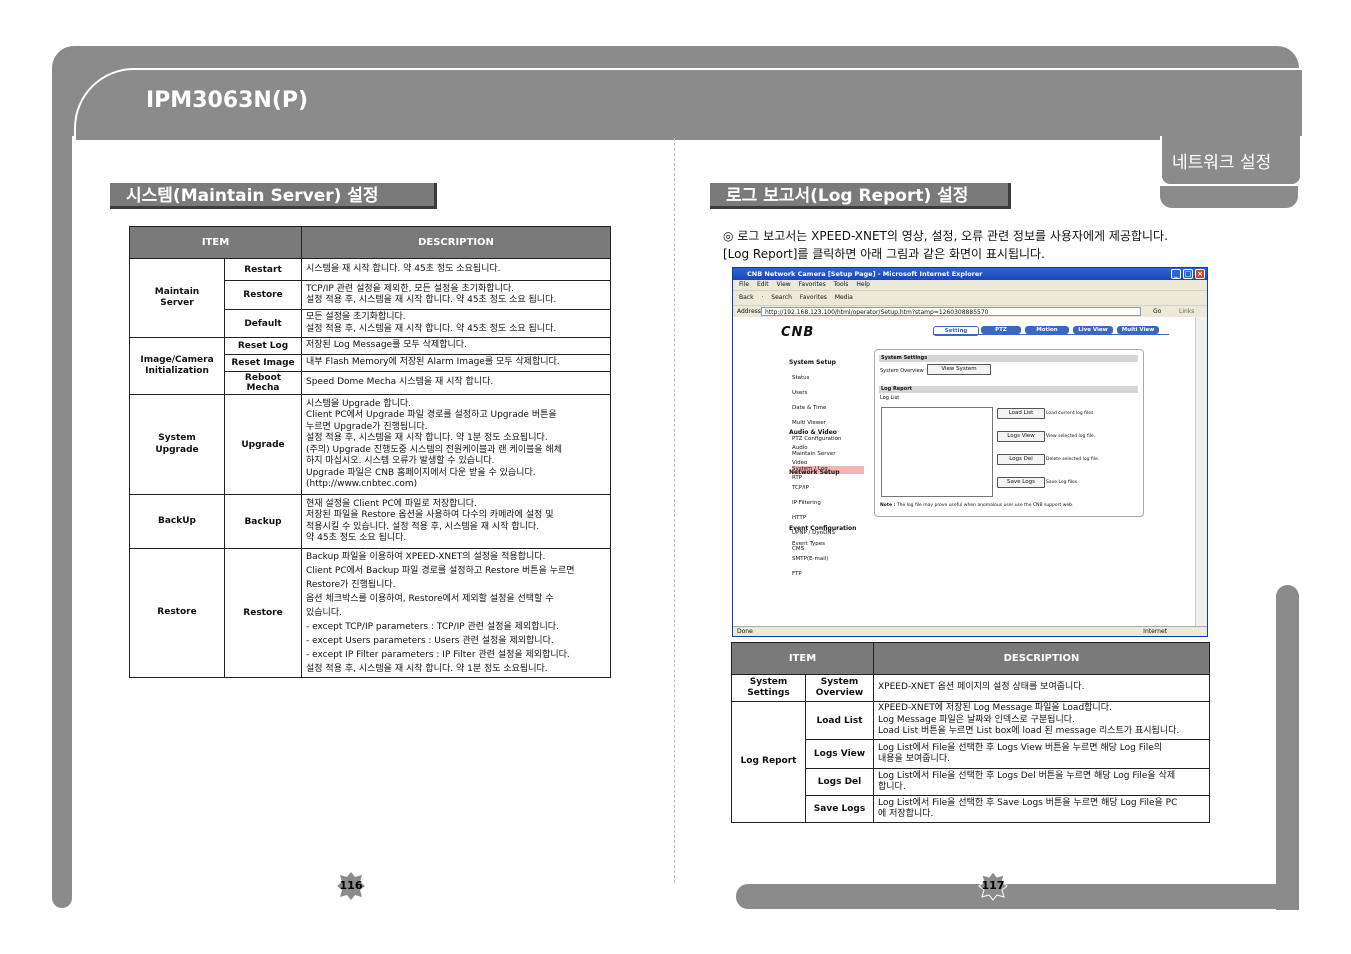 Image resolution: width=1351 pixels, height=954 pixels. I want to click on section-title-maintain-server: 시스템(Maintain Server) 설정, so click(273, 196).